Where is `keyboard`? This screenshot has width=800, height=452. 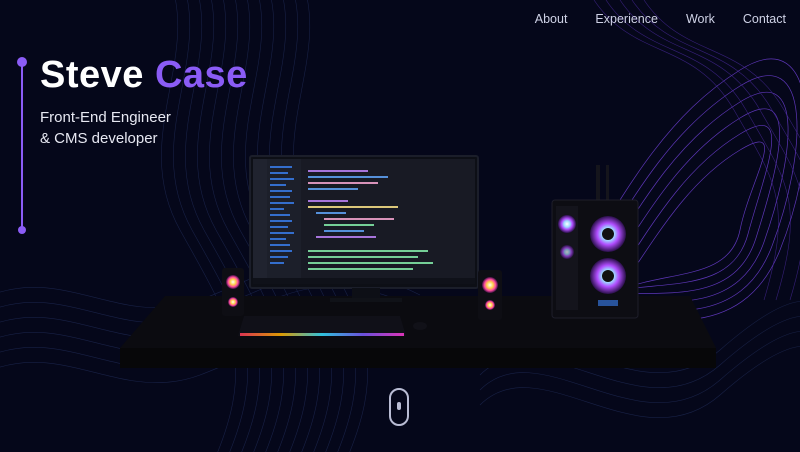
keyboard is located at coordinates (322, 326).